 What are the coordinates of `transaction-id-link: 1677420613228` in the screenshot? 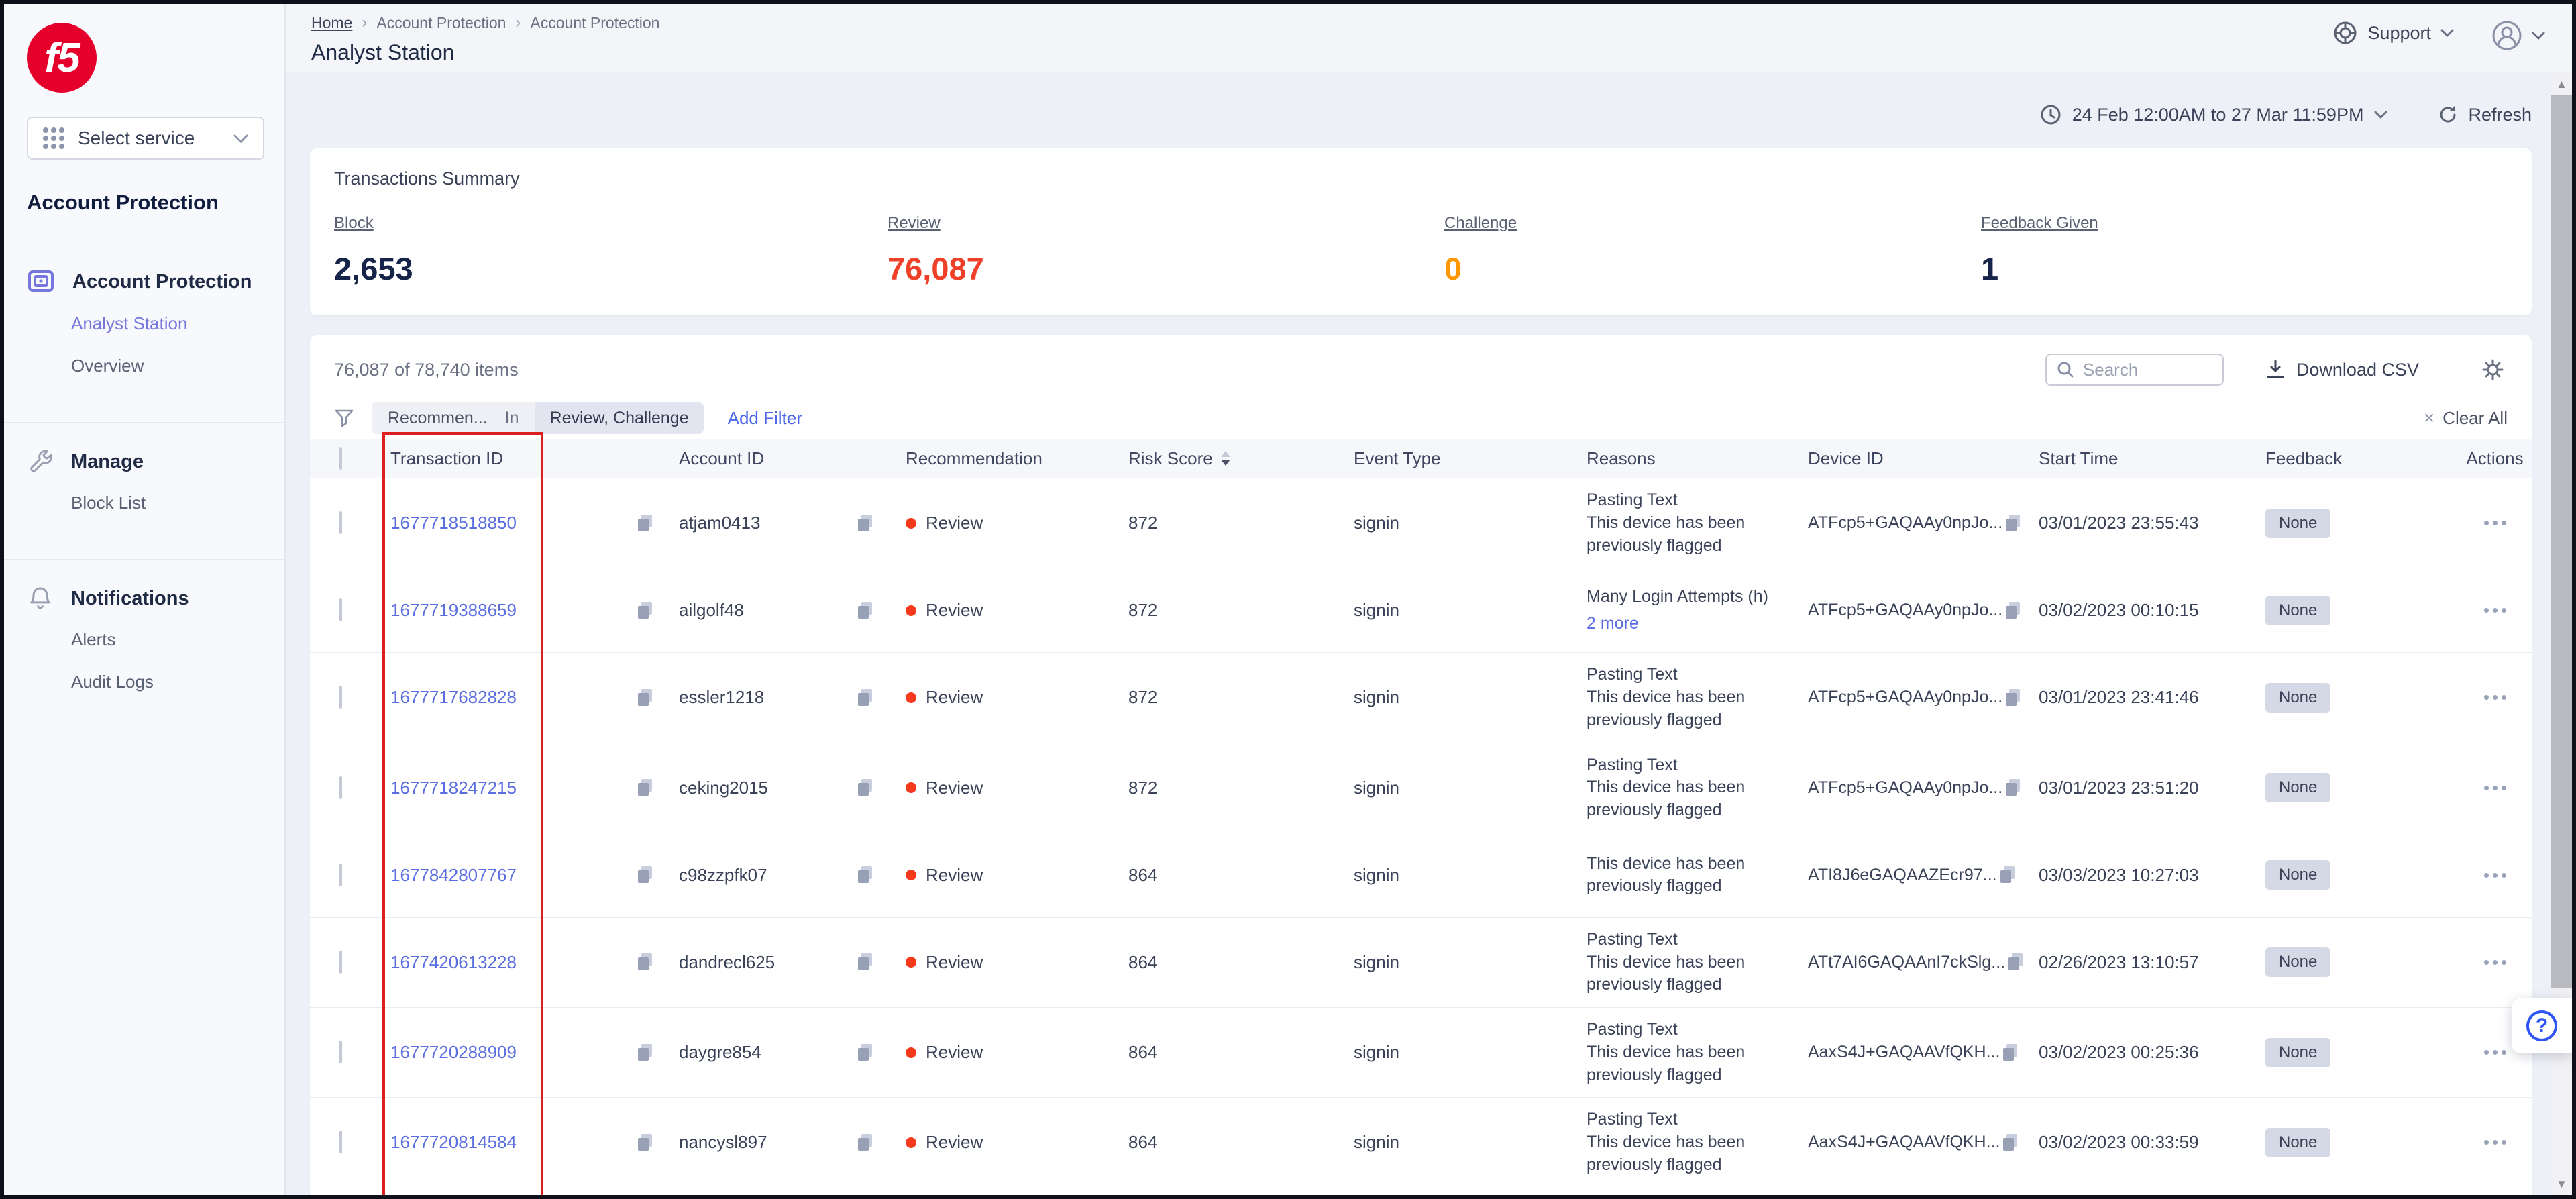 It's located at (453, 962).